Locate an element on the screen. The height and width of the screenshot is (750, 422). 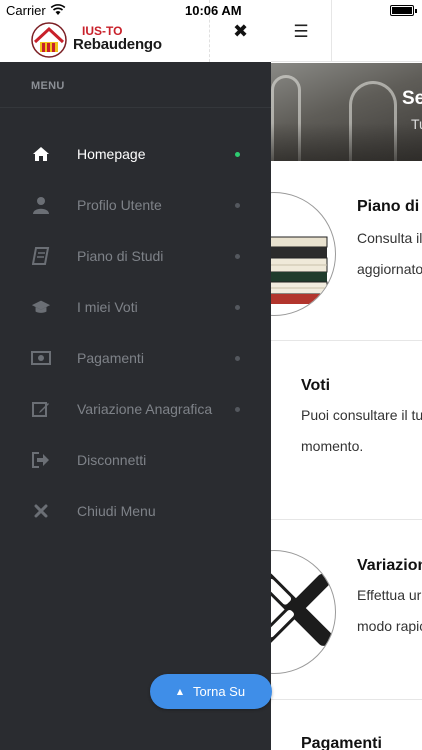
graduation-cap-icon is located at coordinates (41, 307).